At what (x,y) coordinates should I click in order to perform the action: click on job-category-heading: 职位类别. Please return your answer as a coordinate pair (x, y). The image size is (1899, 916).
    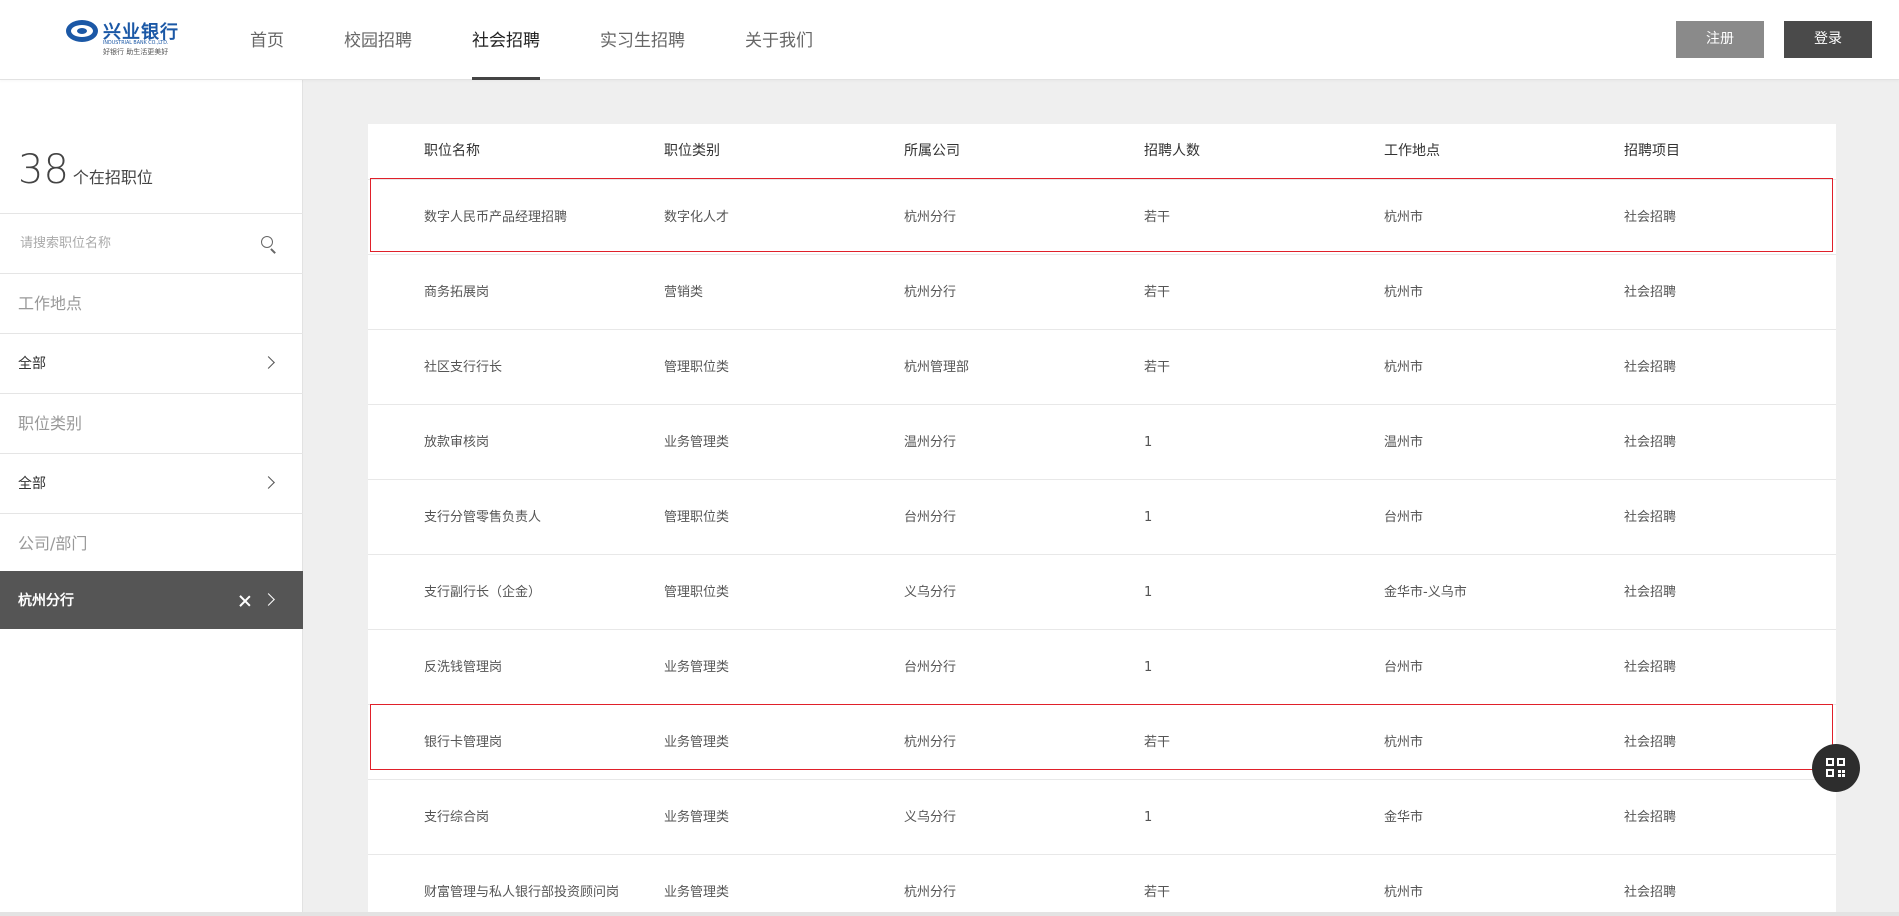
    Looking at the image, I should click on (151, 423).